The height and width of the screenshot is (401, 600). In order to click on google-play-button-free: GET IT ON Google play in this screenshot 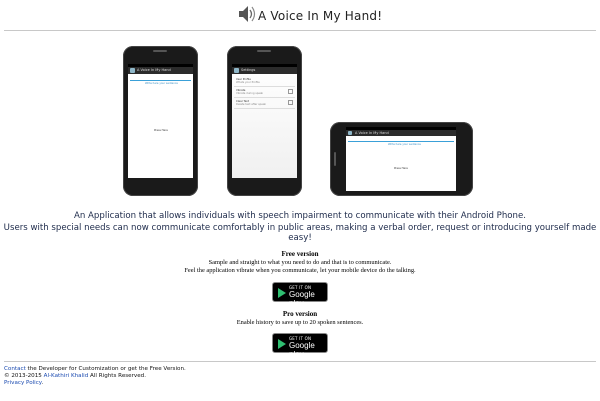, I will do `click(300, 295)`.